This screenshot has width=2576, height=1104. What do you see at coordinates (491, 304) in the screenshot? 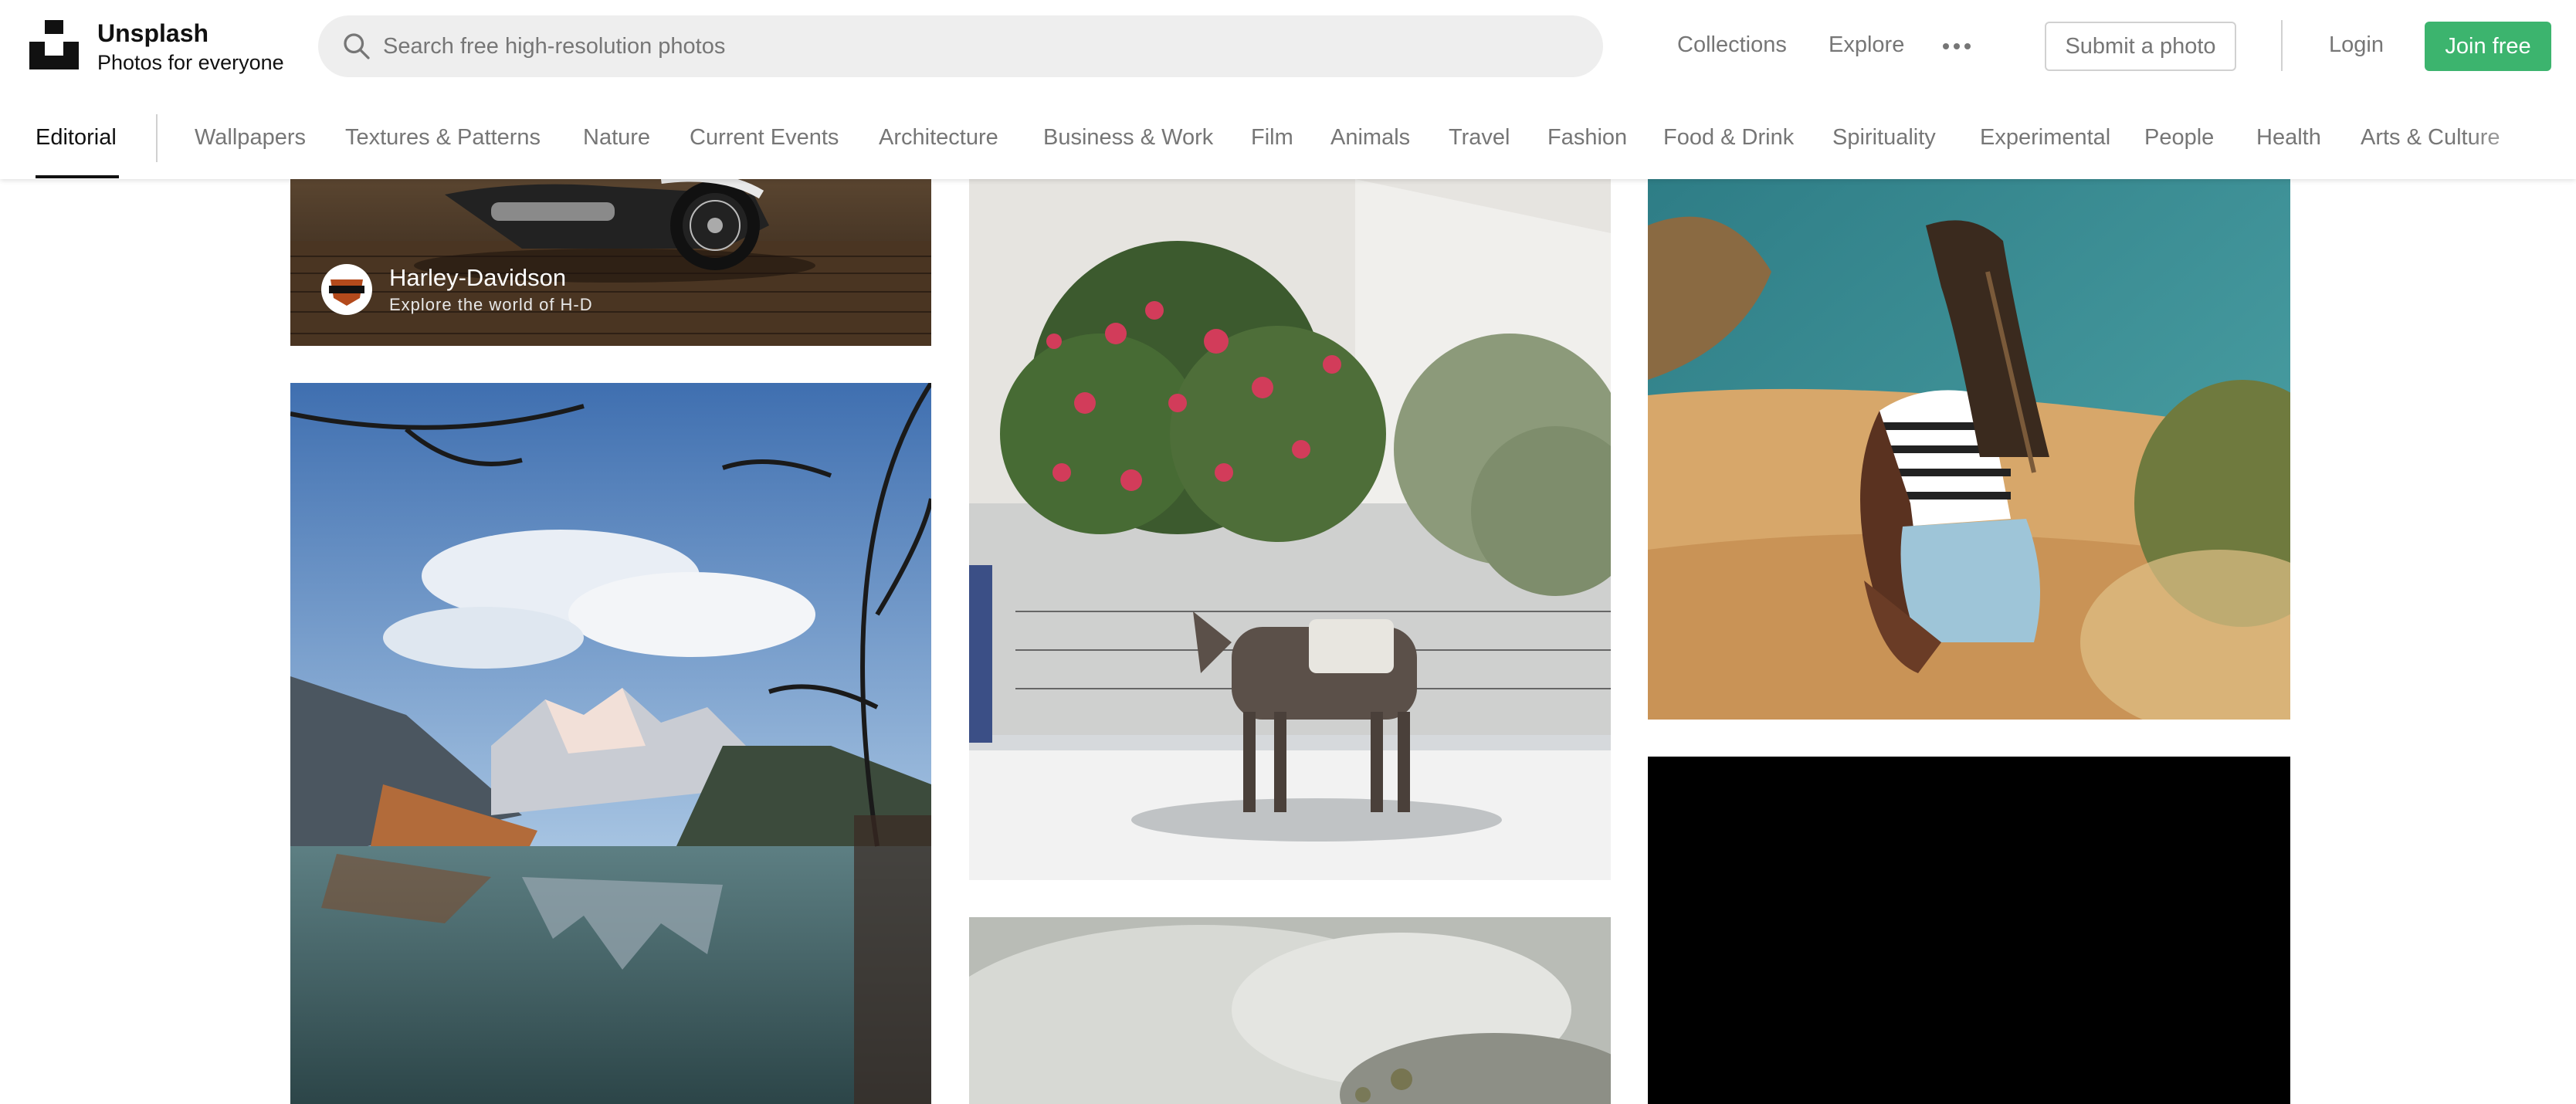
I see `sponsor-tagline: Explore the world of H-D` at bounding box center [491, 304].